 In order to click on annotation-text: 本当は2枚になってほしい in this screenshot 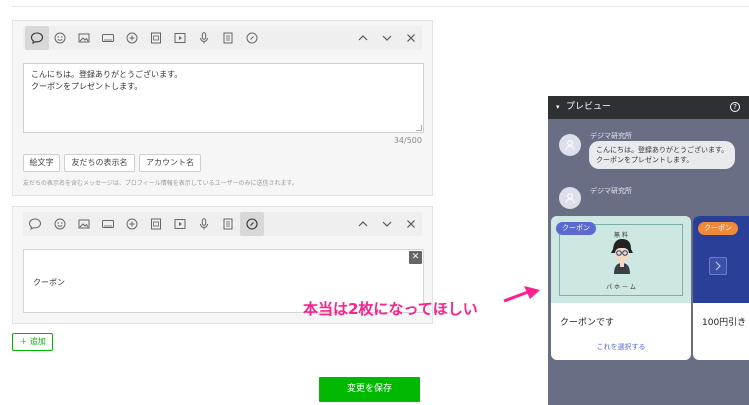, I will do `click(390, 309)`.